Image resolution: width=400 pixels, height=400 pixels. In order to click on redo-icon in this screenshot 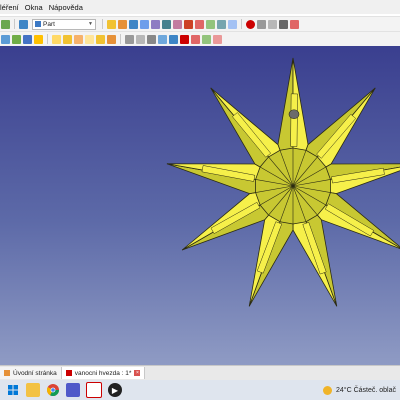, I will do `click(155, 24)`.